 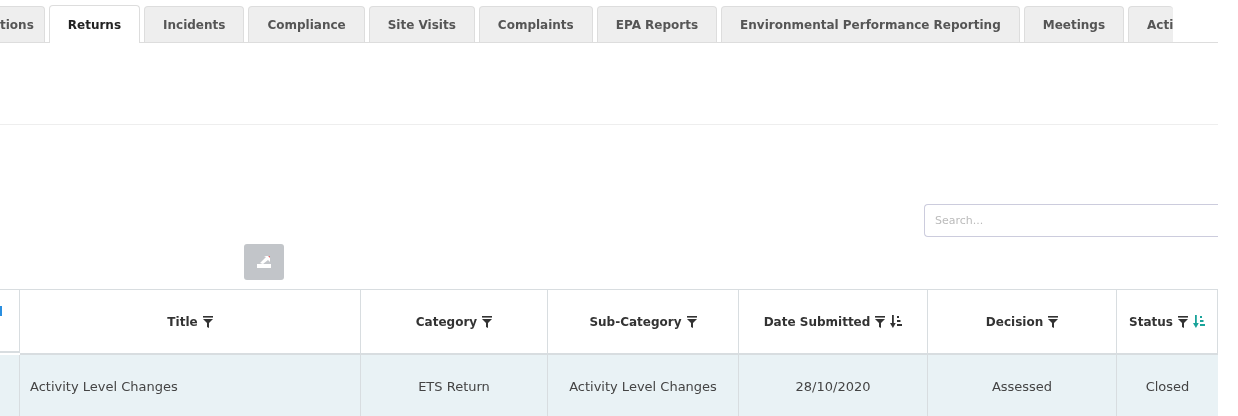 What do you see at coordinates (896, 321) in the screenshot?
I see `sort-icon` at bounding box center [896, 321].